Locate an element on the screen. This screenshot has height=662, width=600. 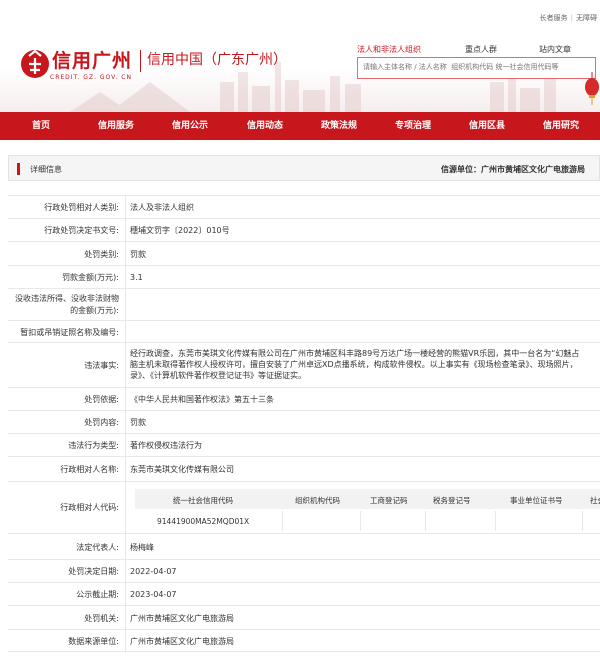
table-row: 处罚内容: 罚款 is located at coordinates (304, 422).